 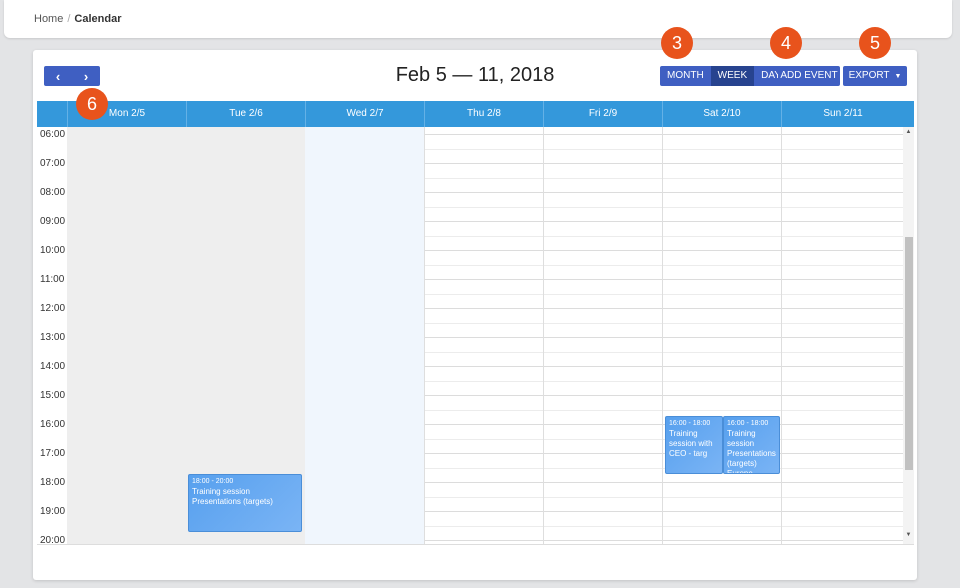 What do you see at coordinates (677, 43) in the screenshot?
I see `callout-badge-3: 3` at bounding box center [677, 43].